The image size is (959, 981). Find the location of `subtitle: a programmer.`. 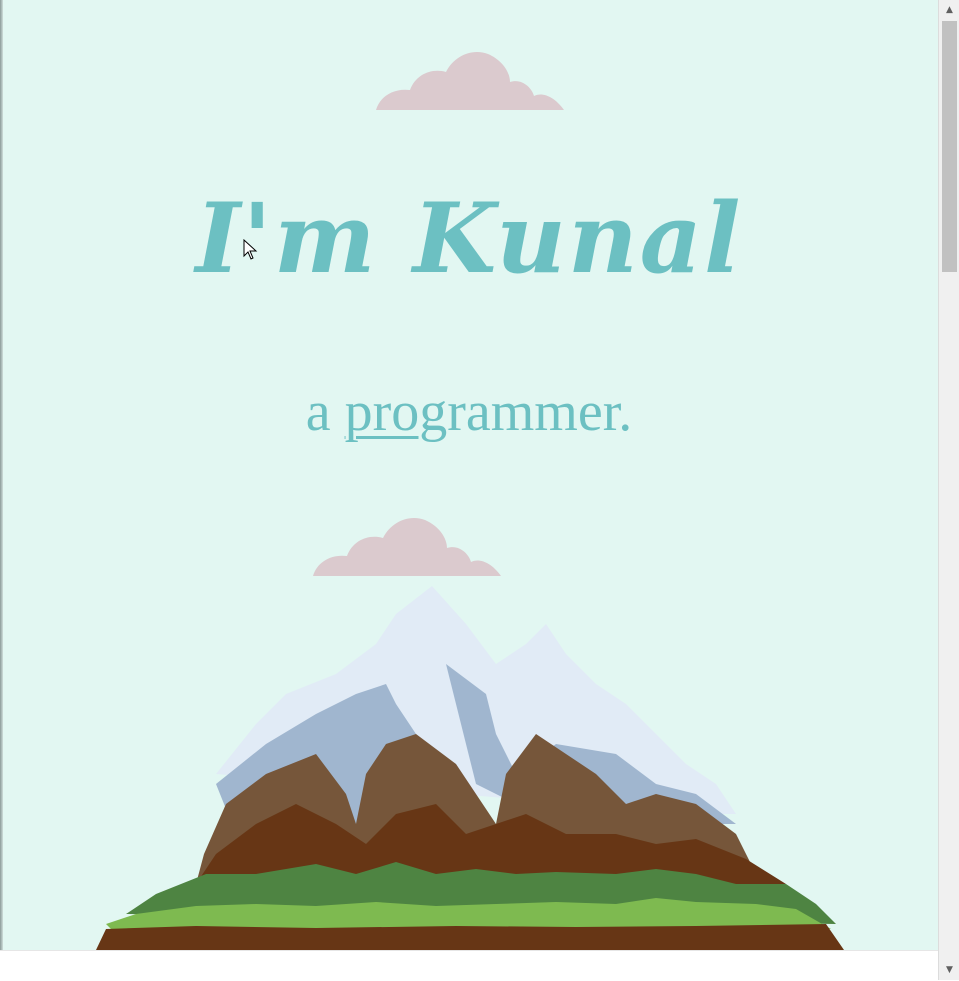

subtitle: a programmer. is located at coordinates (469, 412).